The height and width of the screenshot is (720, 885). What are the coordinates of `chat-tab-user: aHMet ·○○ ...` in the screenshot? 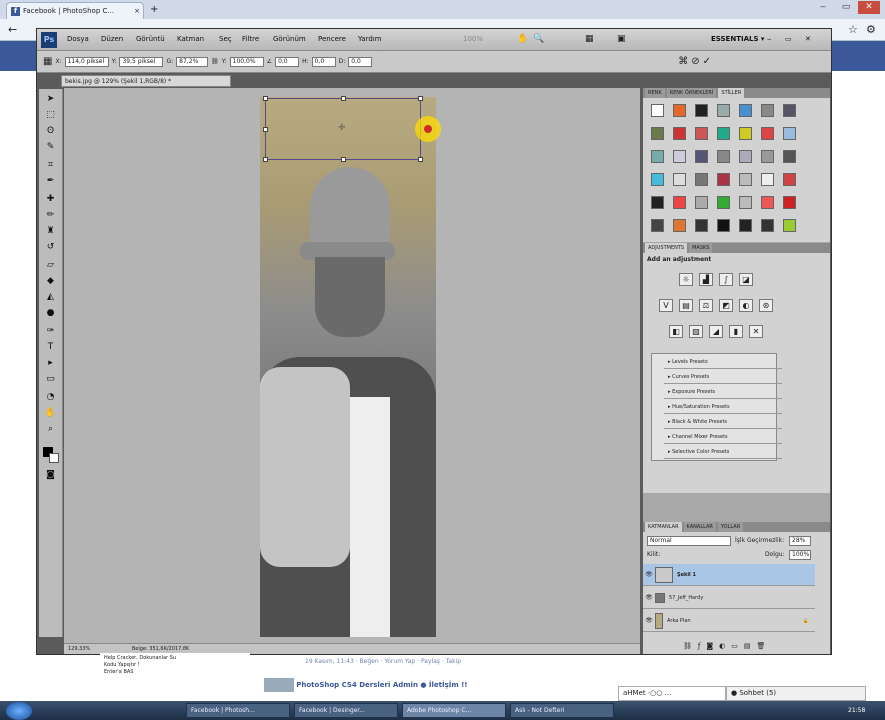 It's located at (672, 693).